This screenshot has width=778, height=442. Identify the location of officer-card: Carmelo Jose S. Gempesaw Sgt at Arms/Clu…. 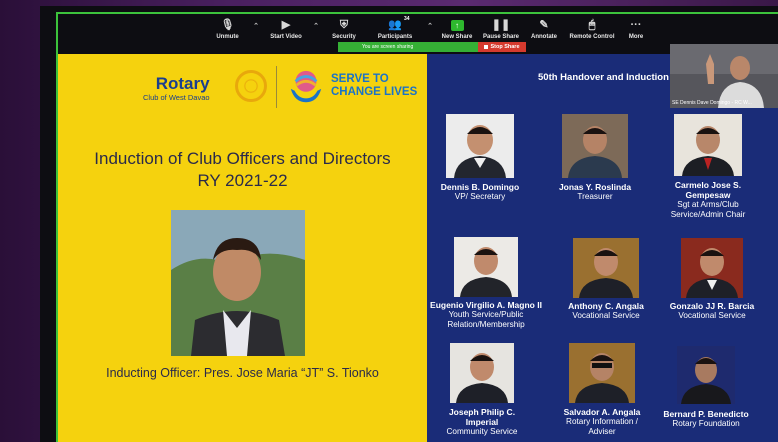
(708, 167).